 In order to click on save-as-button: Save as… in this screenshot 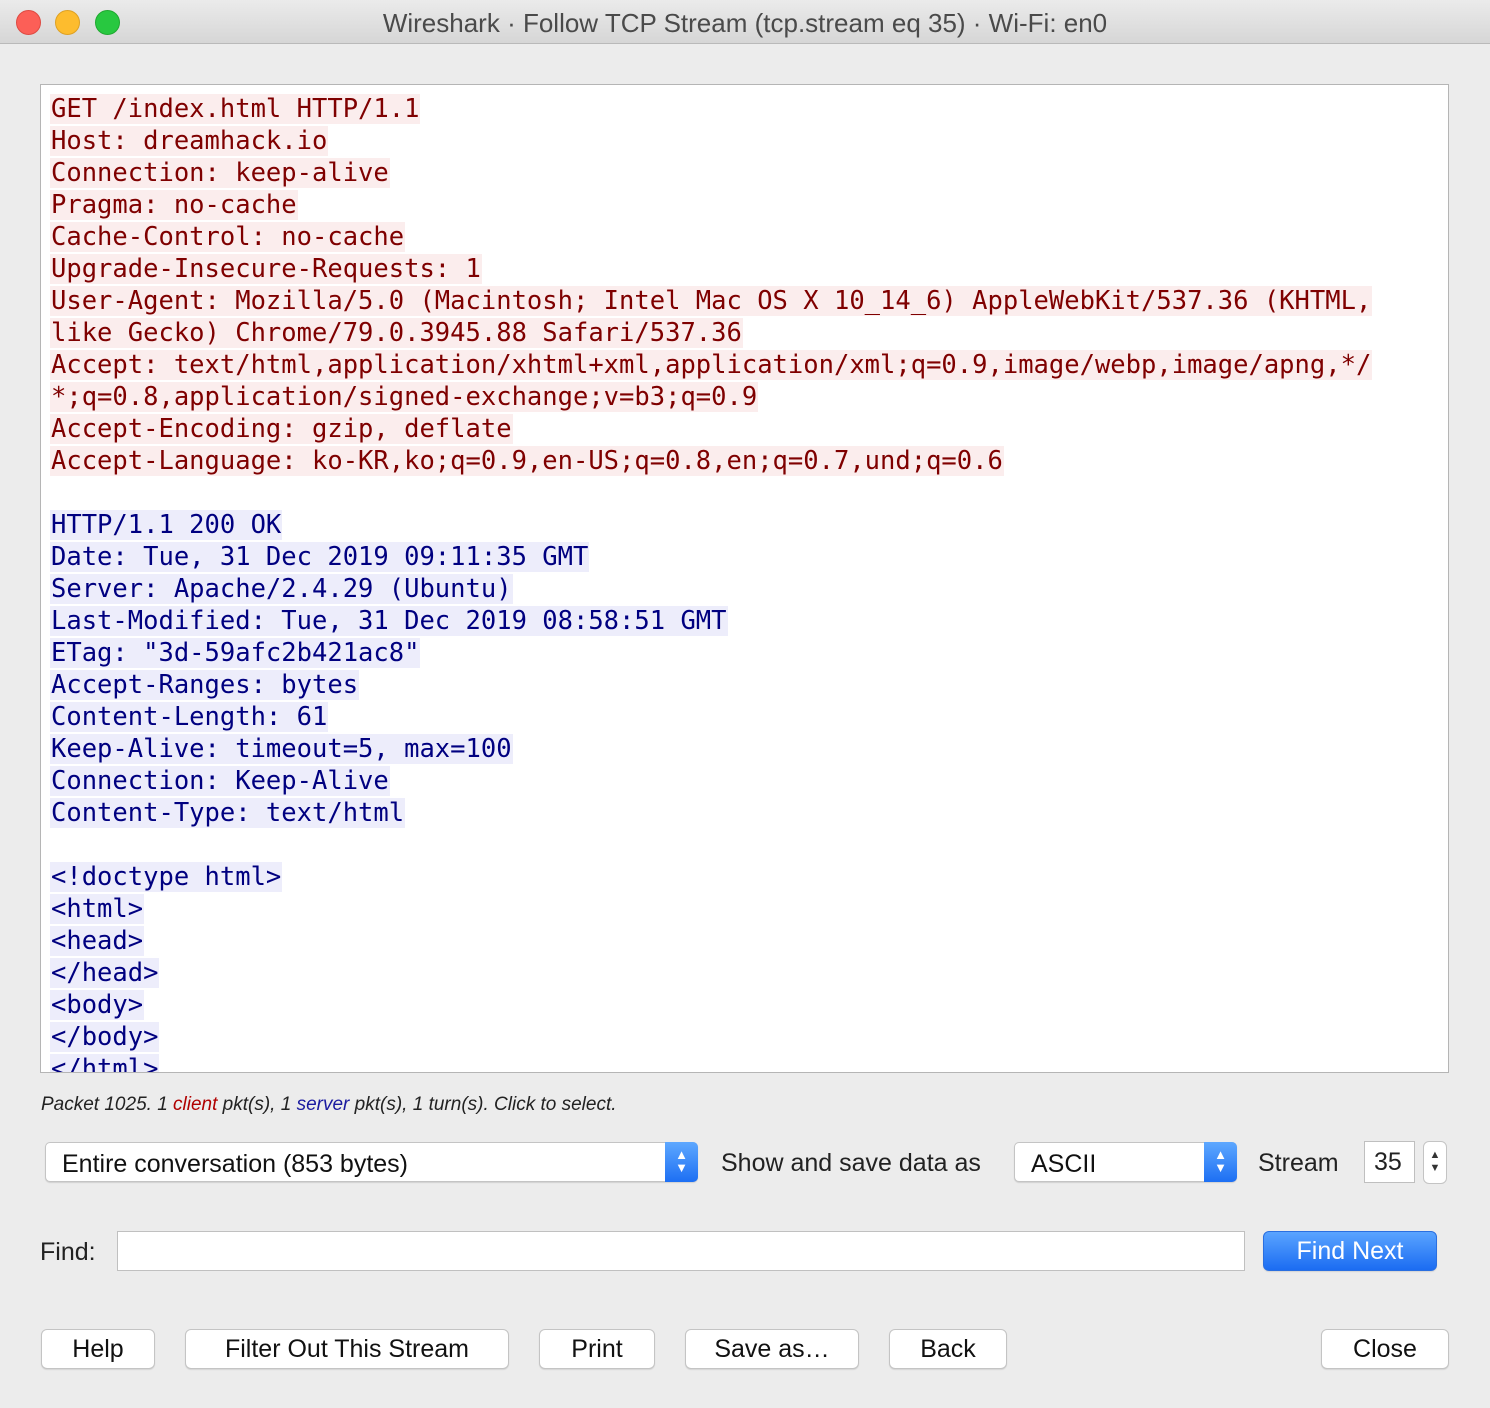, I will do `click(772, 1349)`.